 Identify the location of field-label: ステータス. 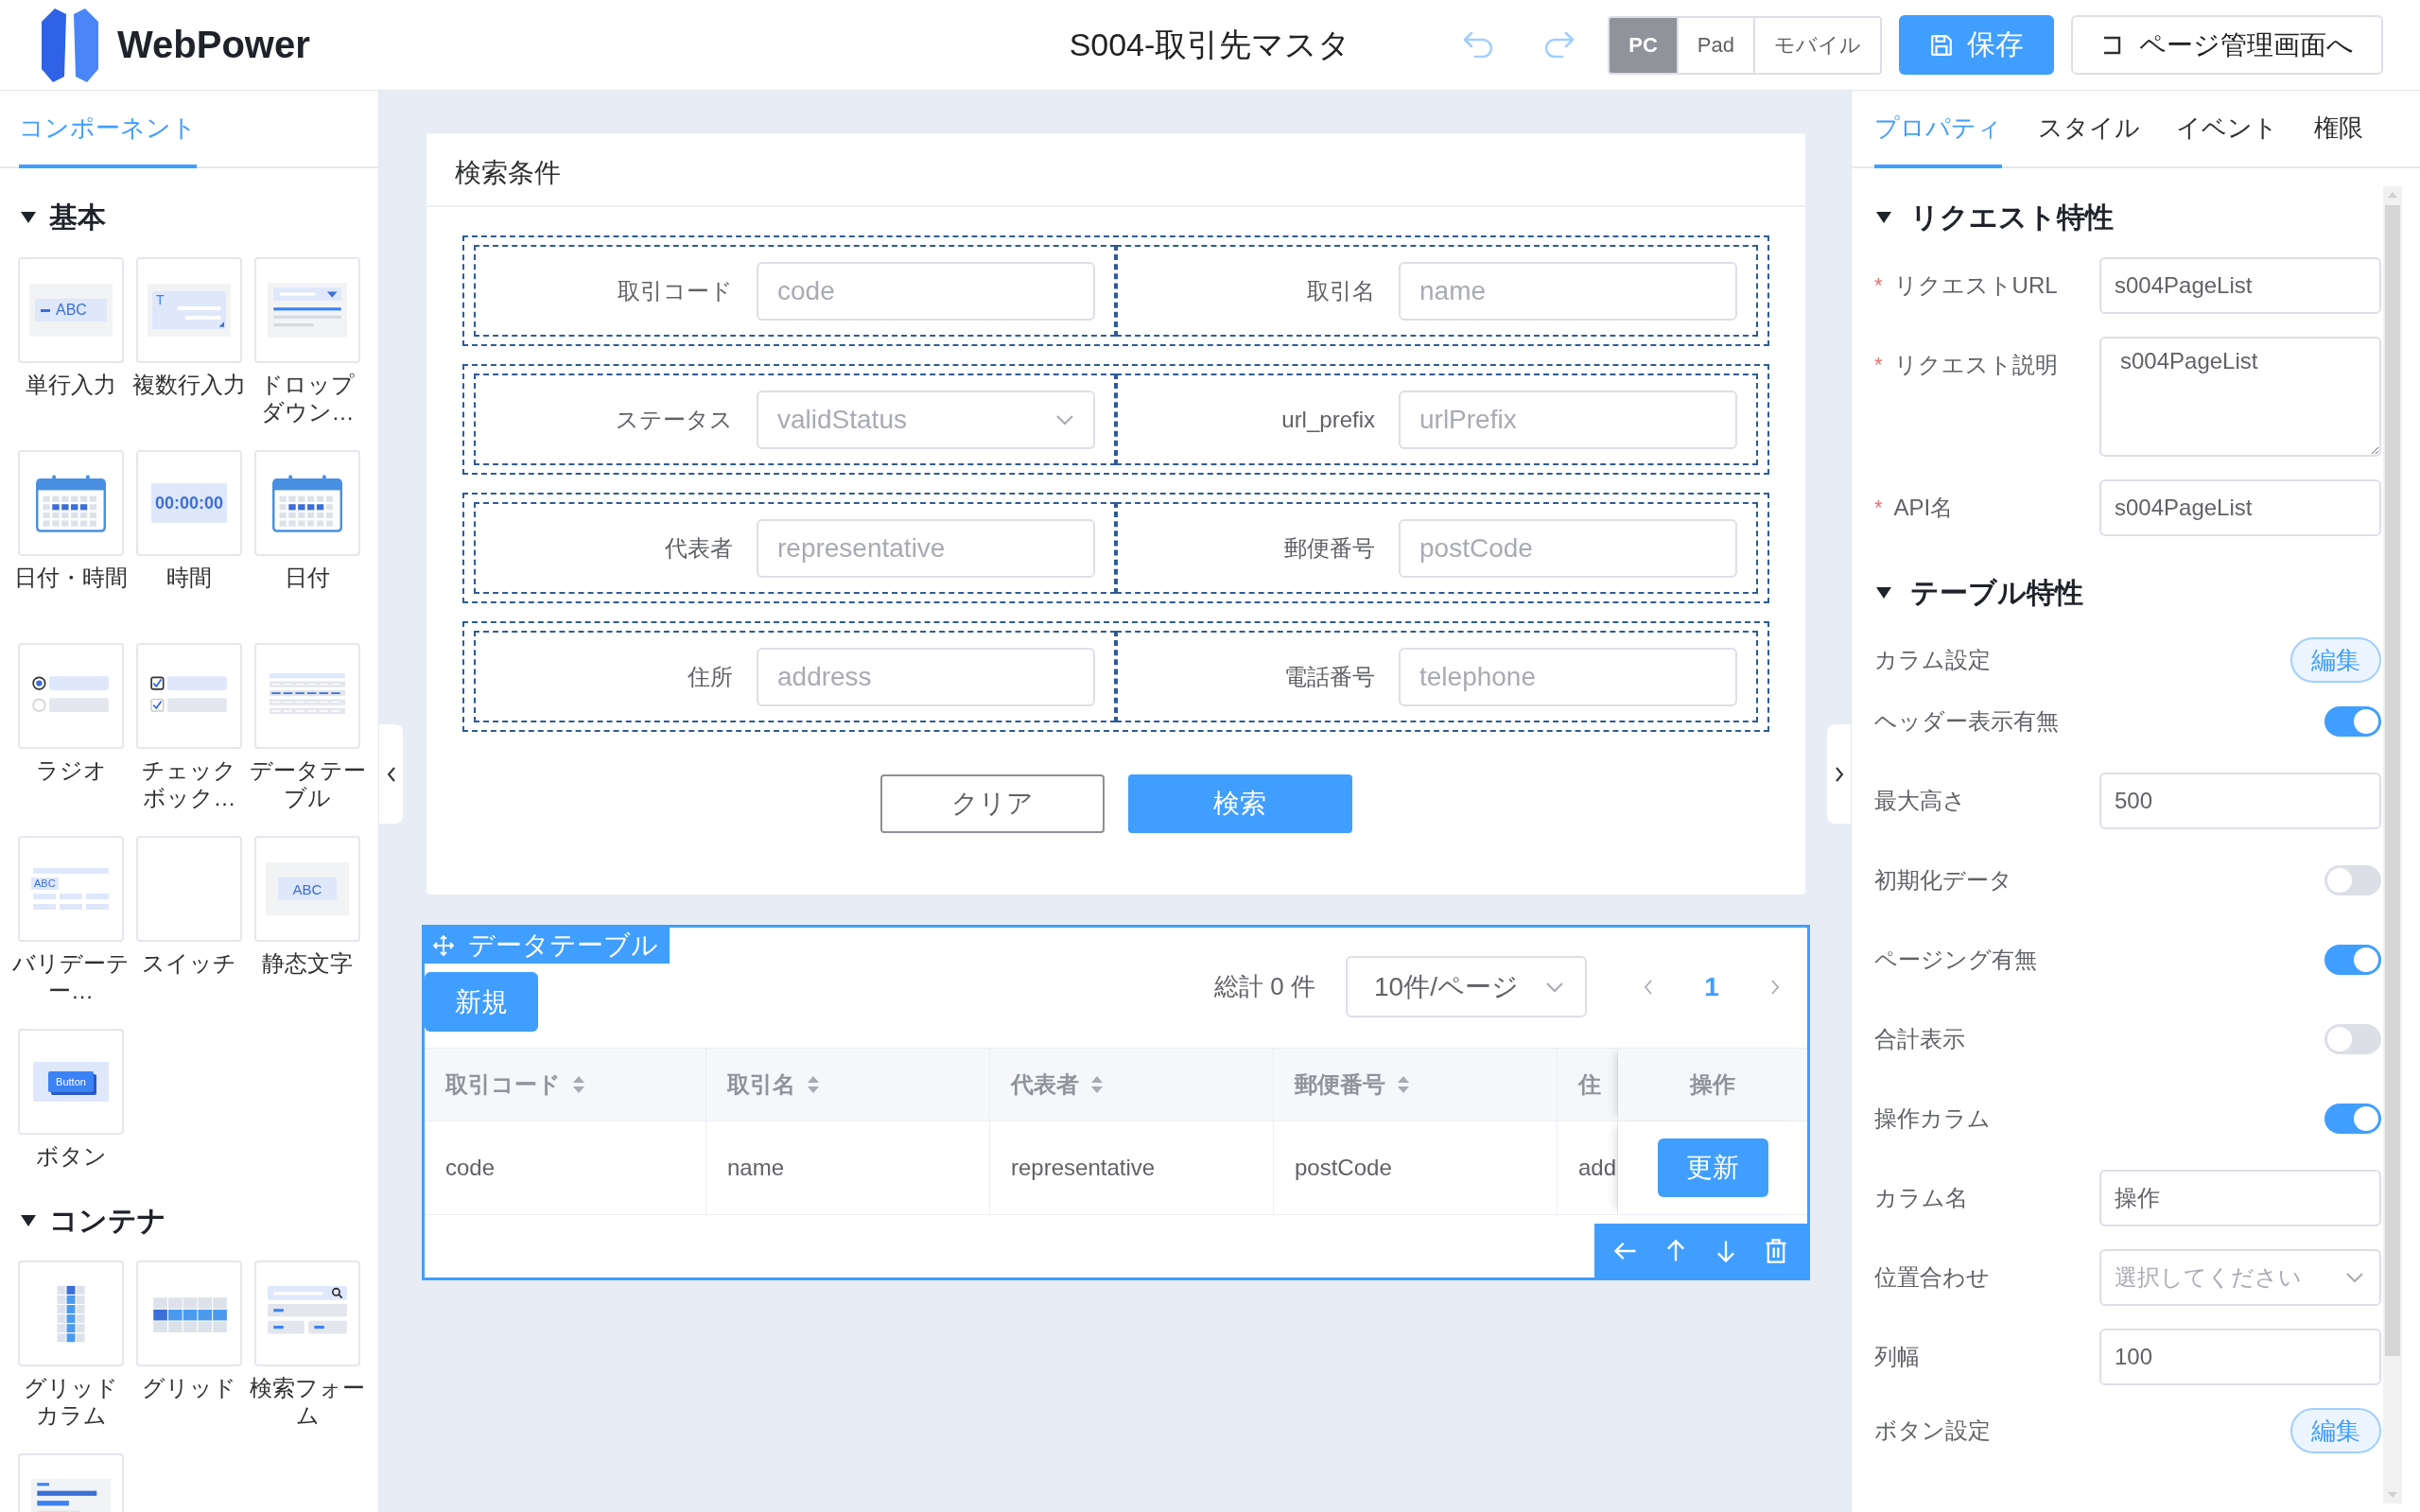
(674, 419).